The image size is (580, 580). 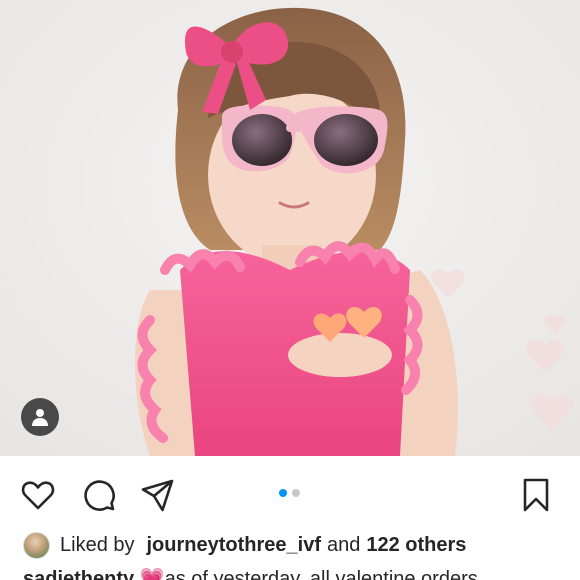 I want to click on caption-username: sadiethenty, so click(x=78, y=574).